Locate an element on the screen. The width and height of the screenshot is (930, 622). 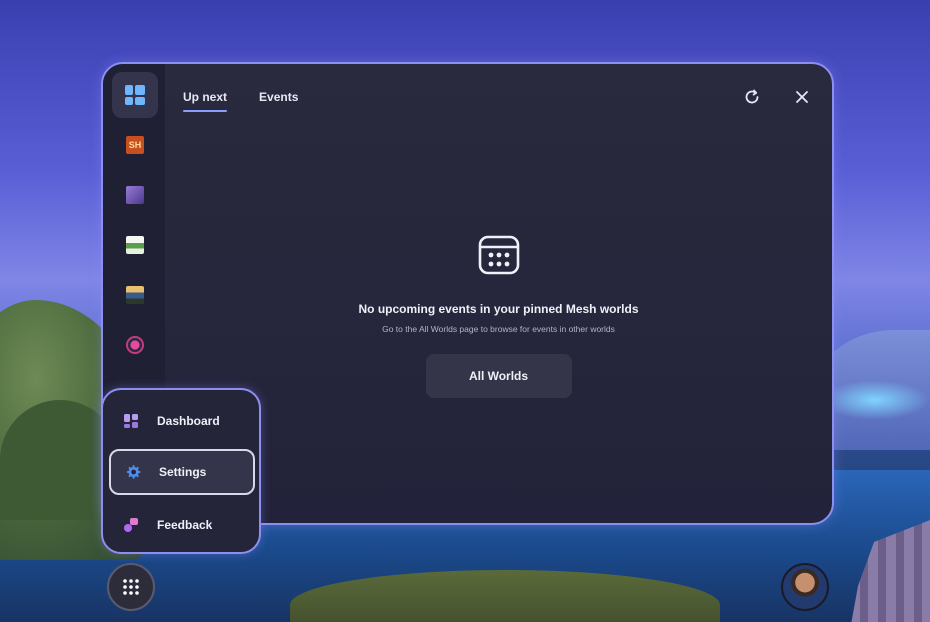
feedback-icon is located at coordinates (131, 525).